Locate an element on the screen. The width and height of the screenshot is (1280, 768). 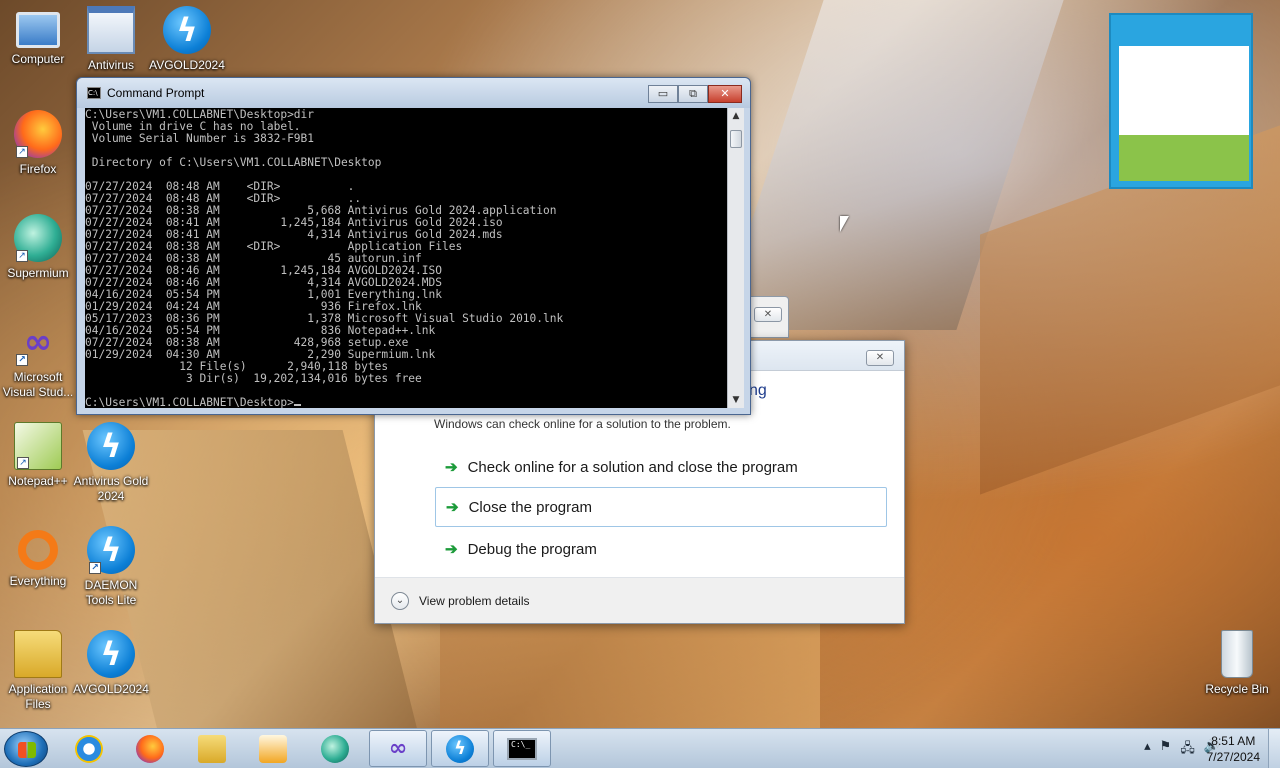
chevron-down-icon: ⌄ is located at coordinates (400, 600).